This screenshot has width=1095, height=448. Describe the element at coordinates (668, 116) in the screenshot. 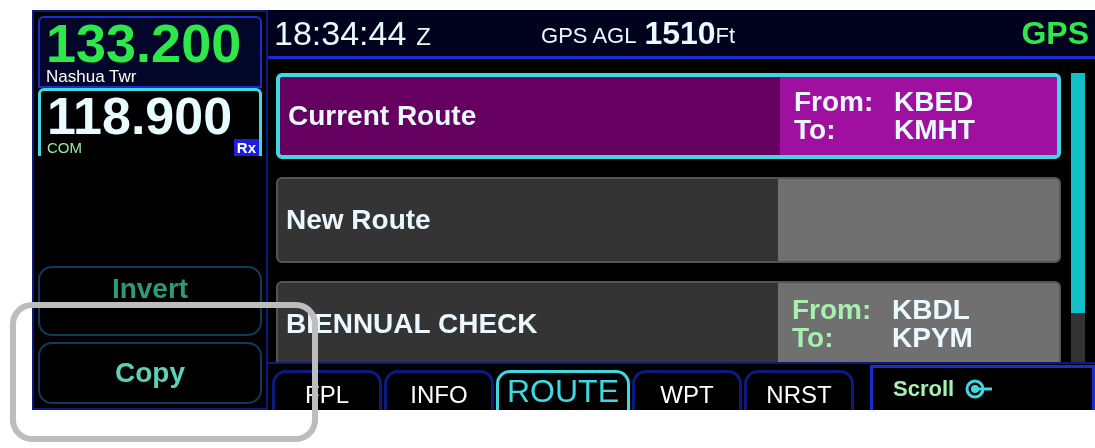

I see `route-row: Current Route From: KBED To: KMHT` at that location.